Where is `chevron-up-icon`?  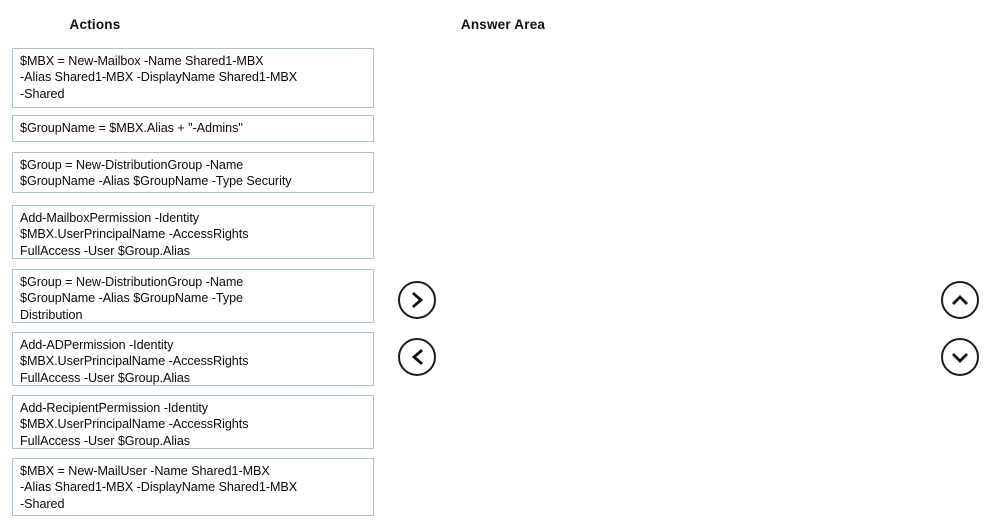 chevron-up-icon is located at coordinates (960, 300).